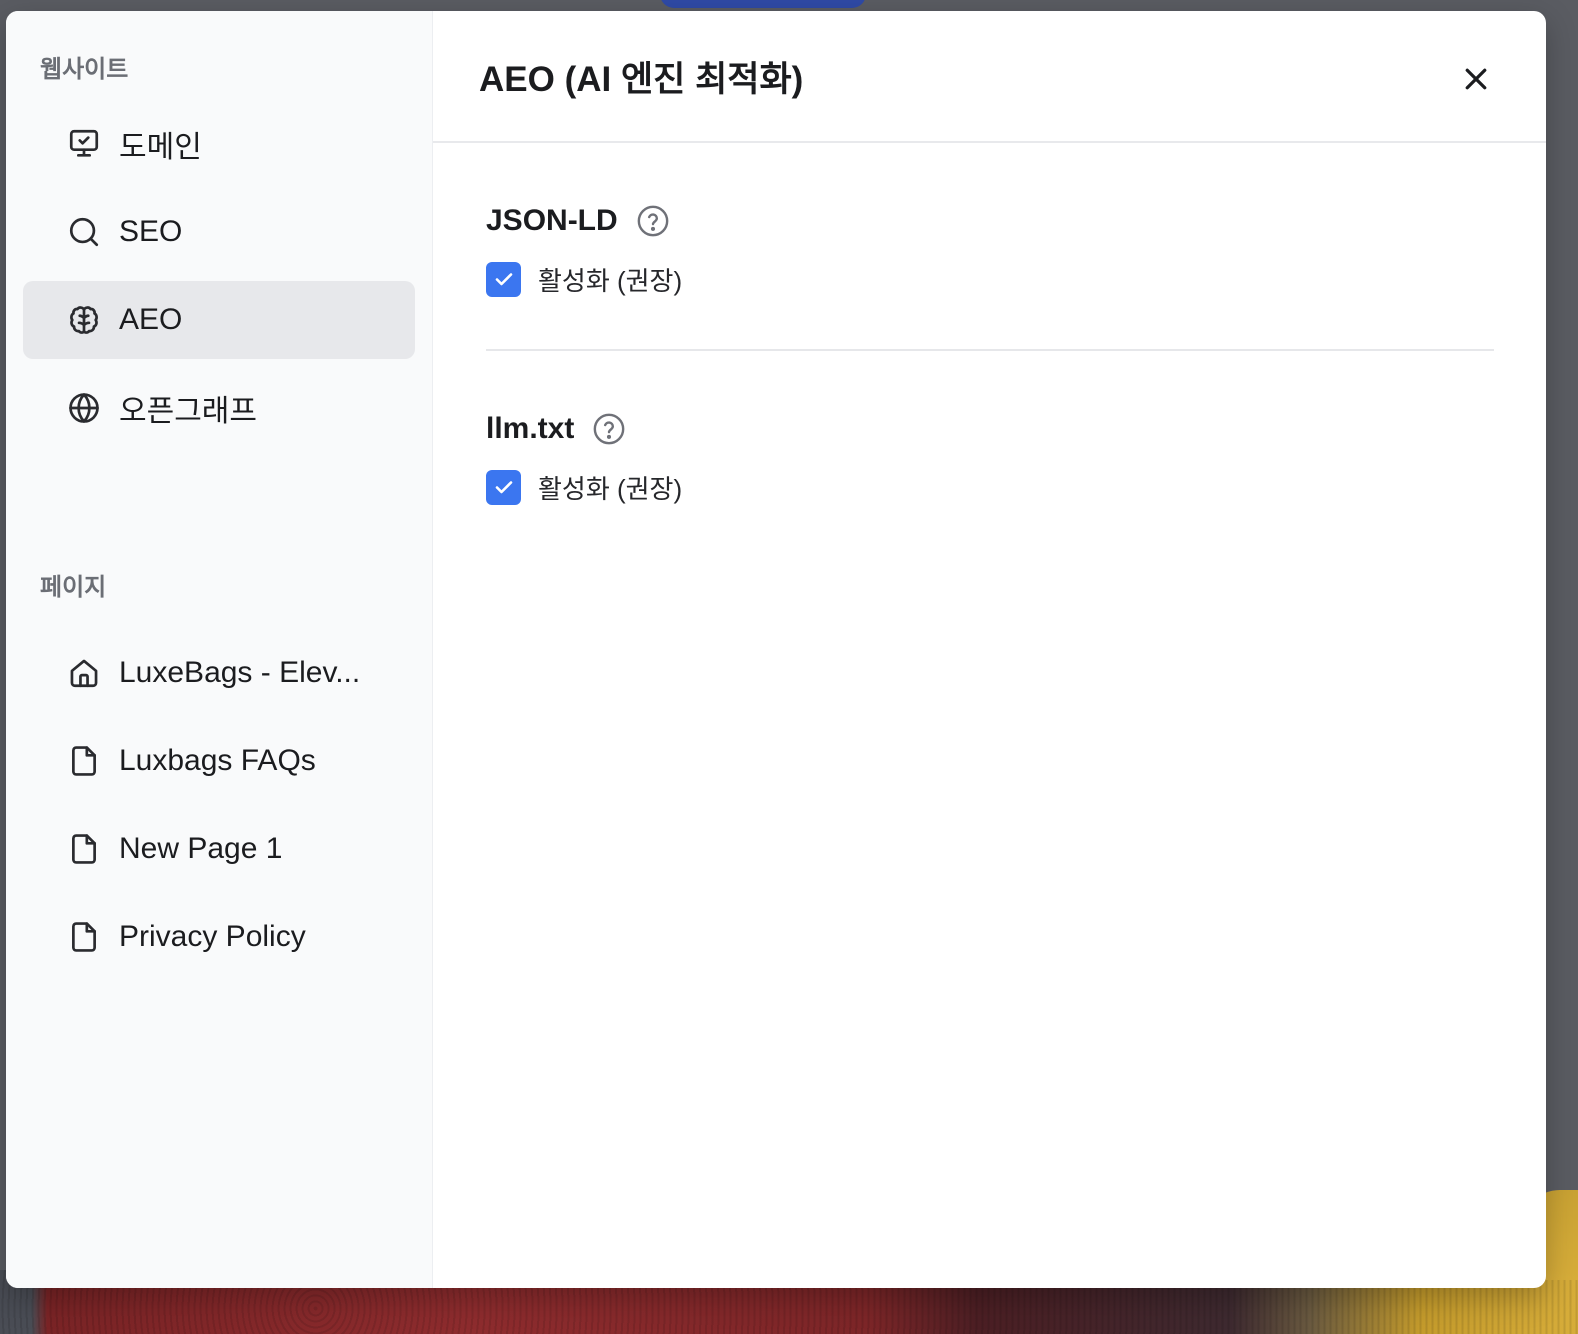 The image size is (1578, 1334). Describe the element at coordinates (212, 936) in the screenshot. I see `sidebar-item-label: Privacy Policy` at that location.